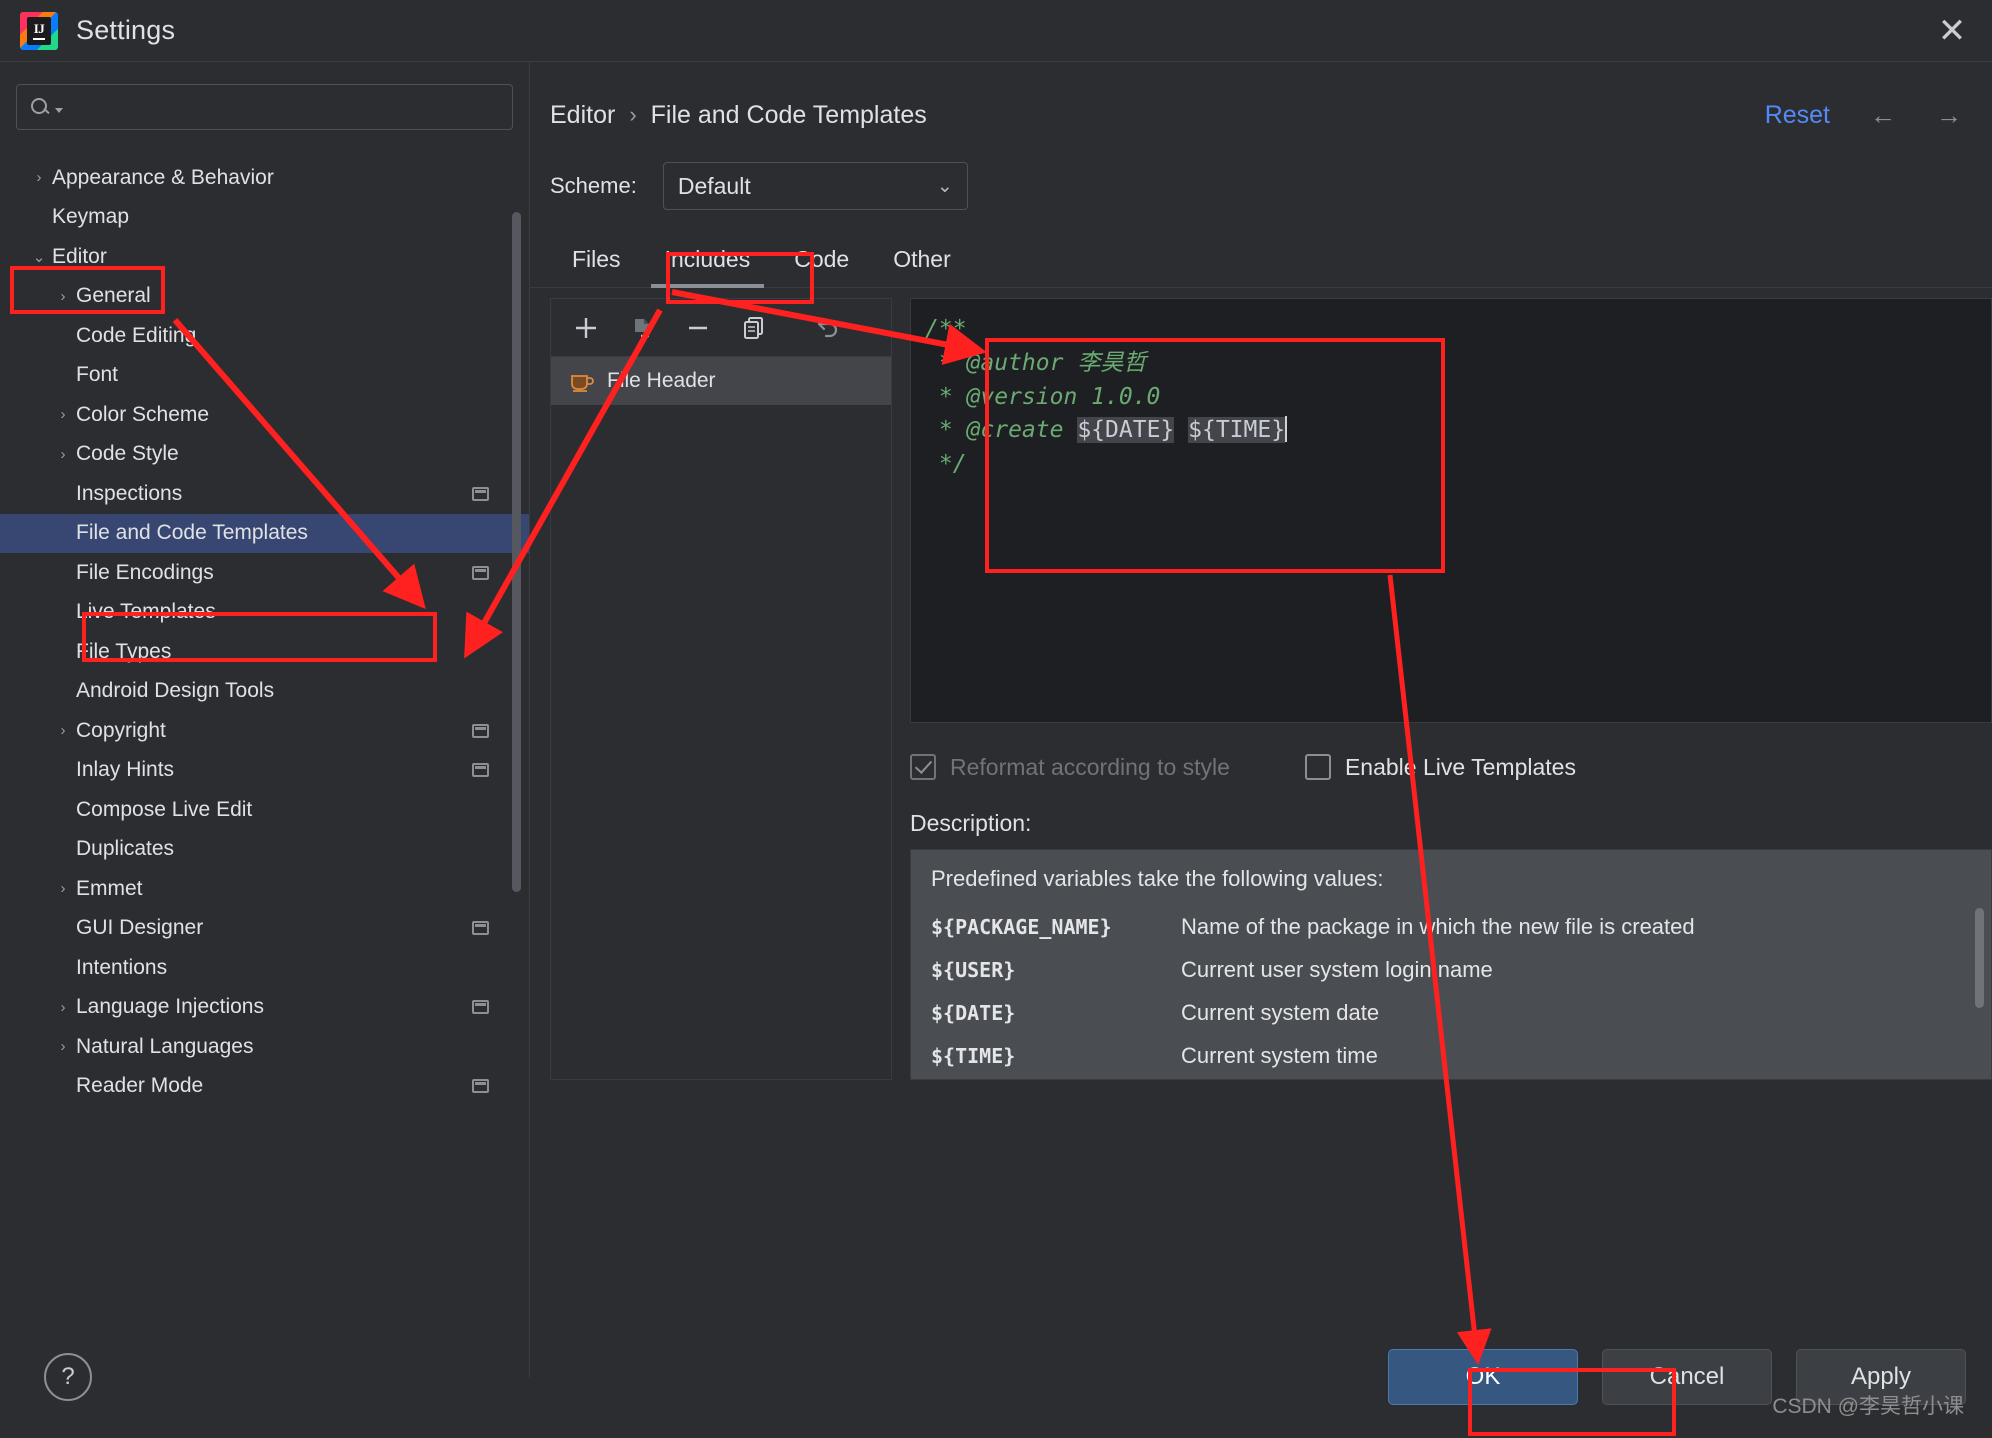 Image resolution: width=1992 pixels, height=1438 pixels. I want to click on scheme-select: Default ⌄, so click(815, 186).